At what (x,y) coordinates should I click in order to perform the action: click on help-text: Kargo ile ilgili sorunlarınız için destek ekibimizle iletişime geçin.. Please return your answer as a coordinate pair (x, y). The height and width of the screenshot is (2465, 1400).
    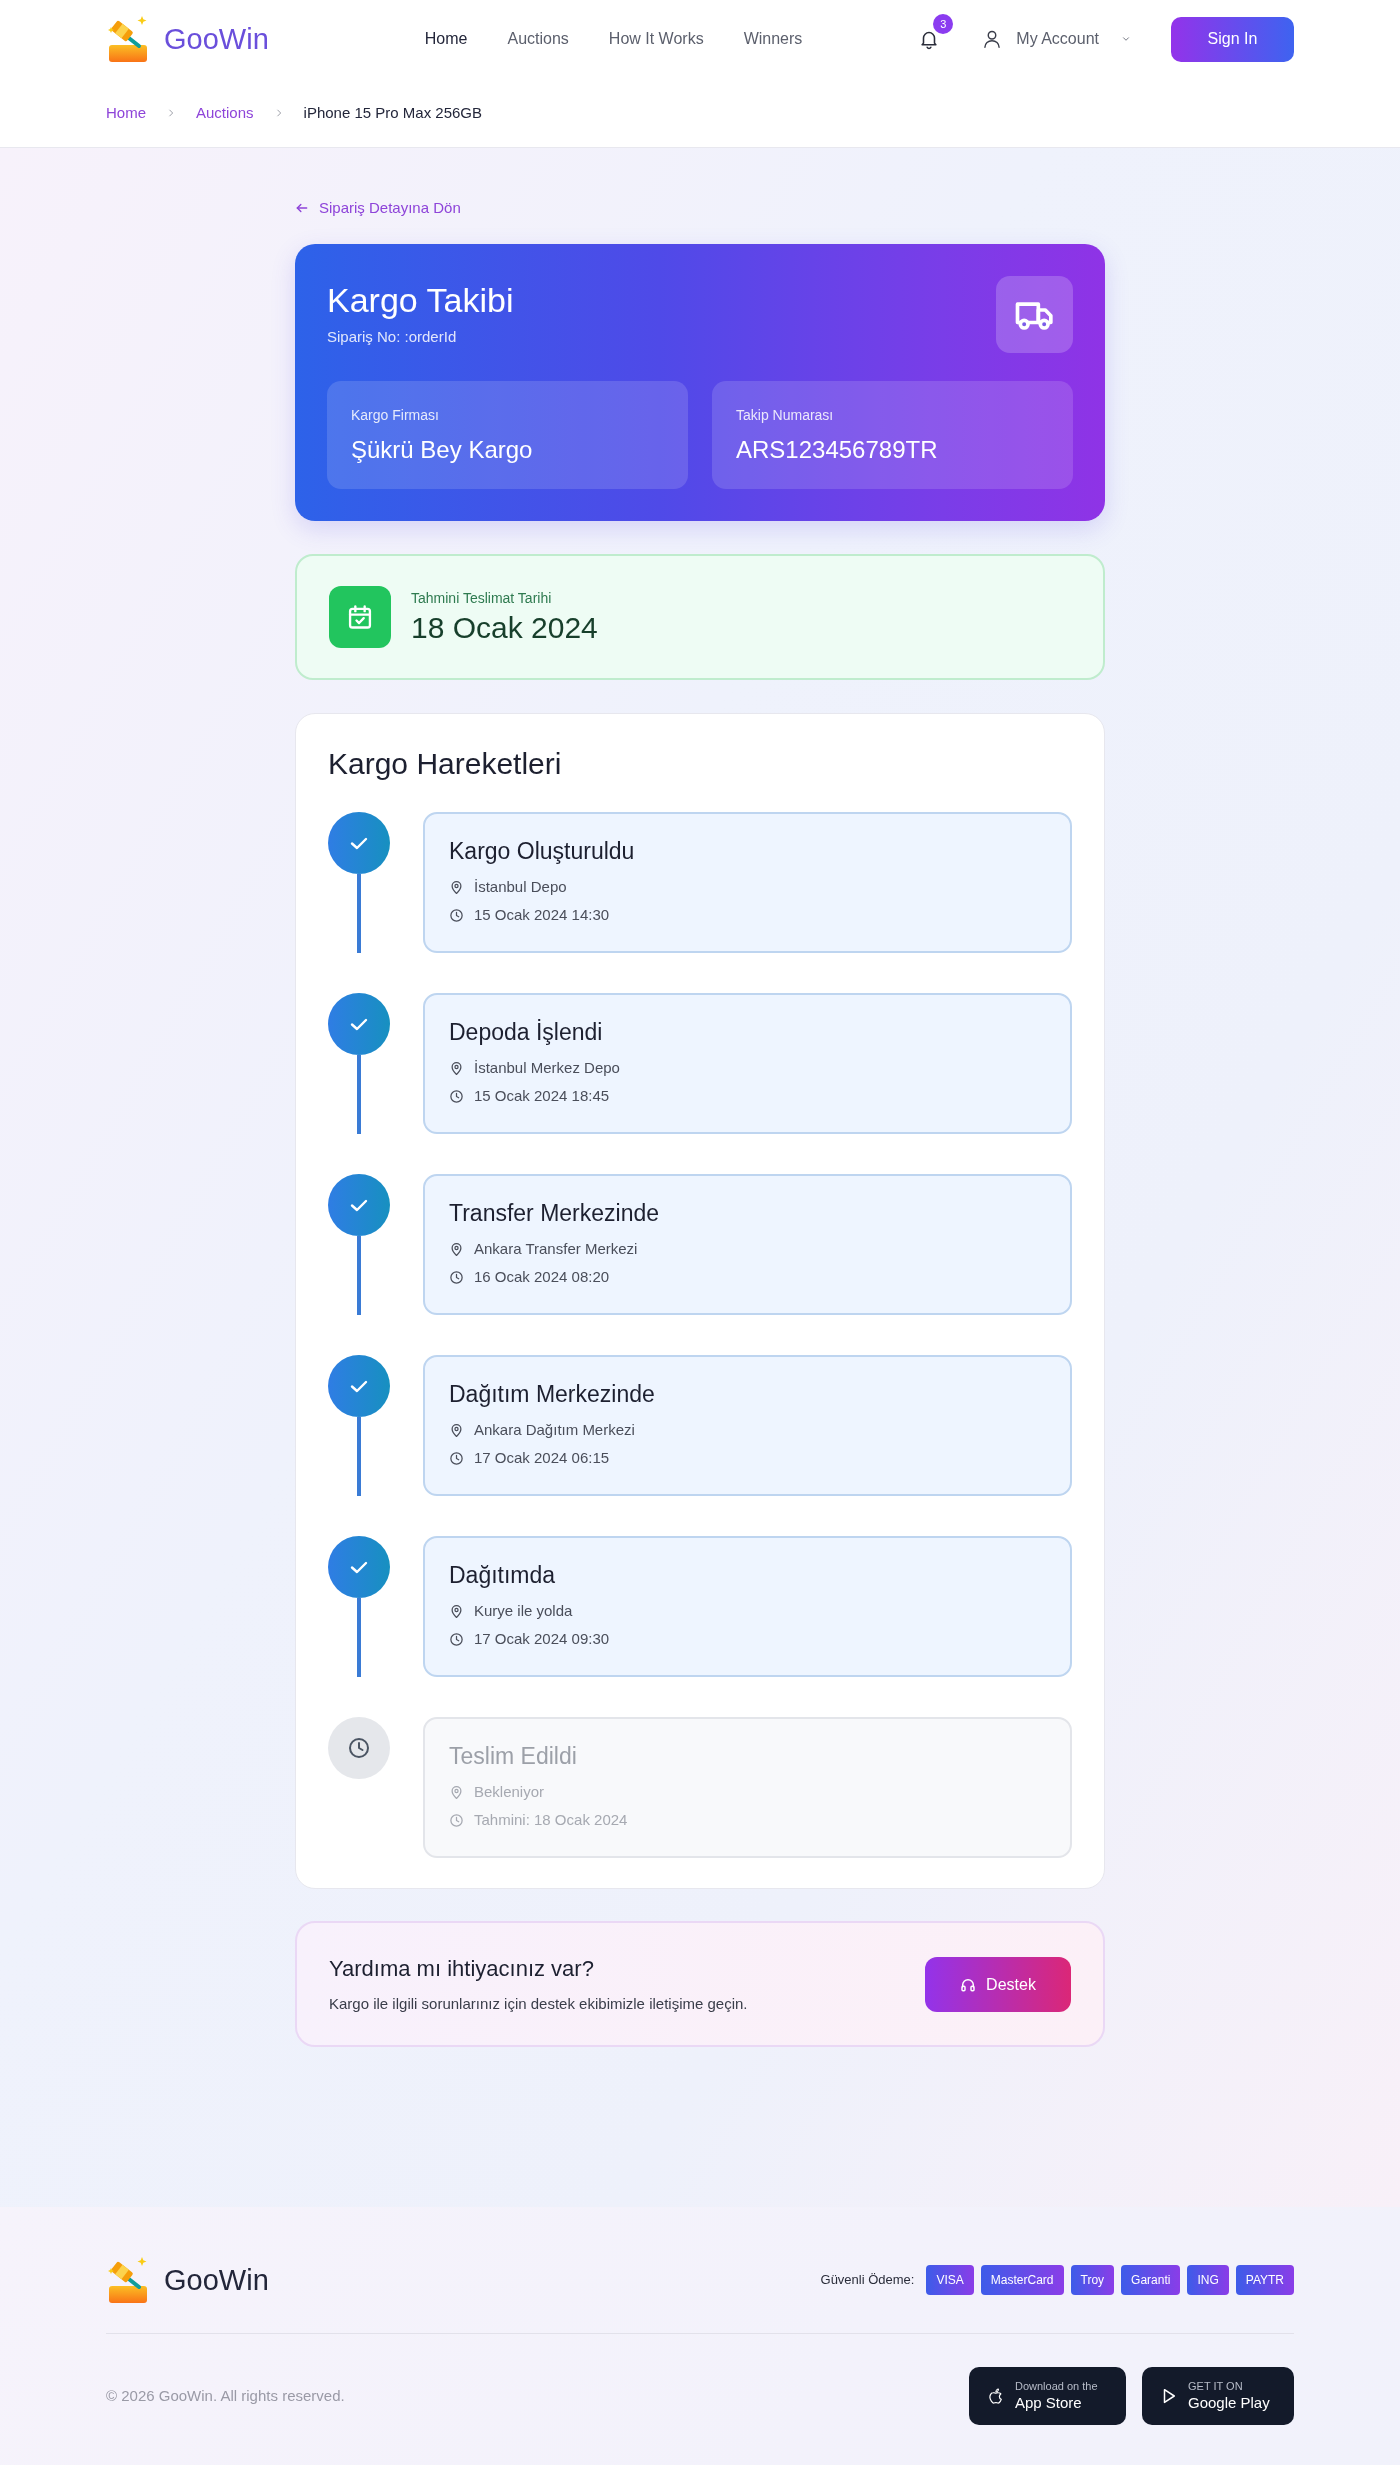
    Looking at the image, I should click on (538, 2004).